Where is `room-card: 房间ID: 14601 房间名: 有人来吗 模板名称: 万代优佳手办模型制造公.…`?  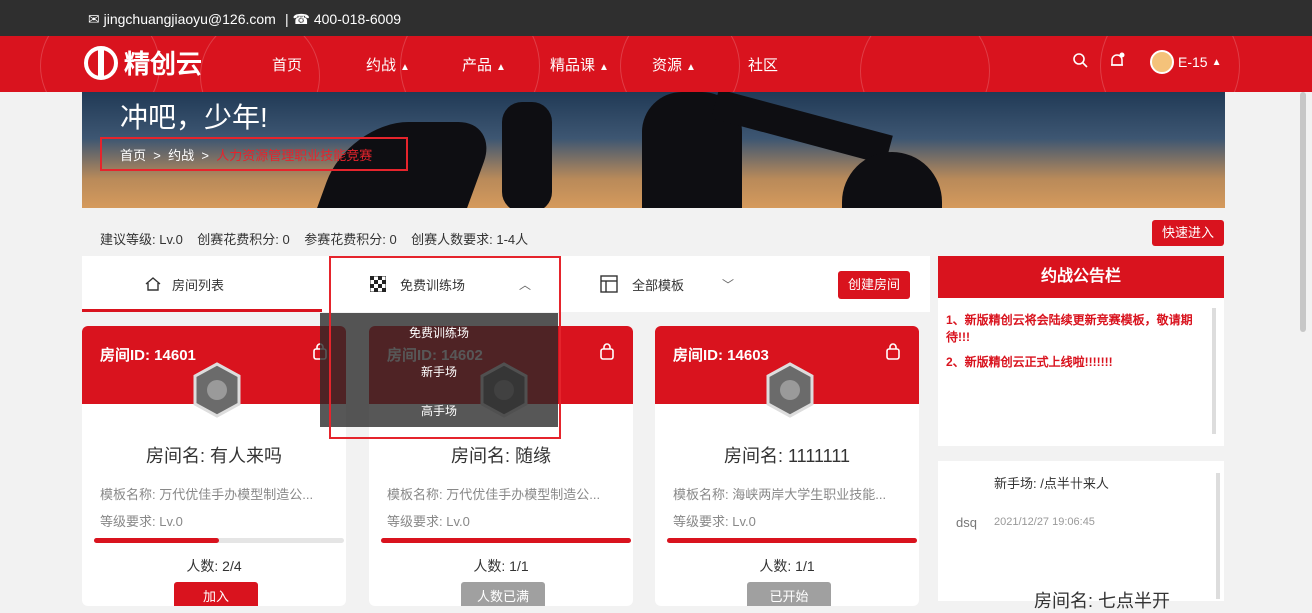
room-card: 房间ID: 14601 房间名: 有人来吗 模板名称: 万代优佳手办模型制造公.… is located at coordinates (214, 466).